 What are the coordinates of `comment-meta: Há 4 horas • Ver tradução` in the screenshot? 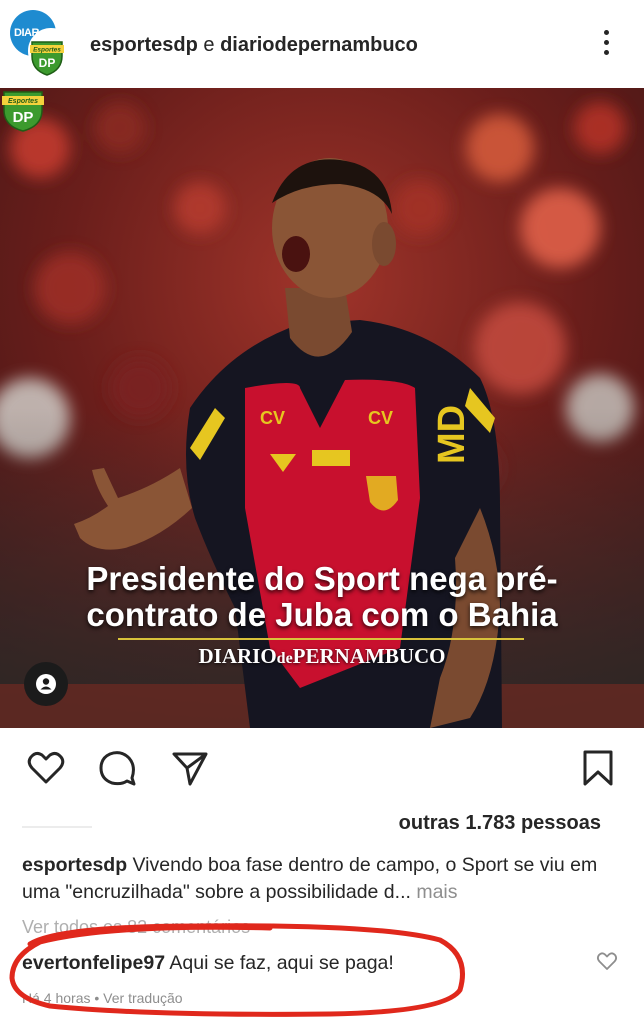 It's located at (102, 998).